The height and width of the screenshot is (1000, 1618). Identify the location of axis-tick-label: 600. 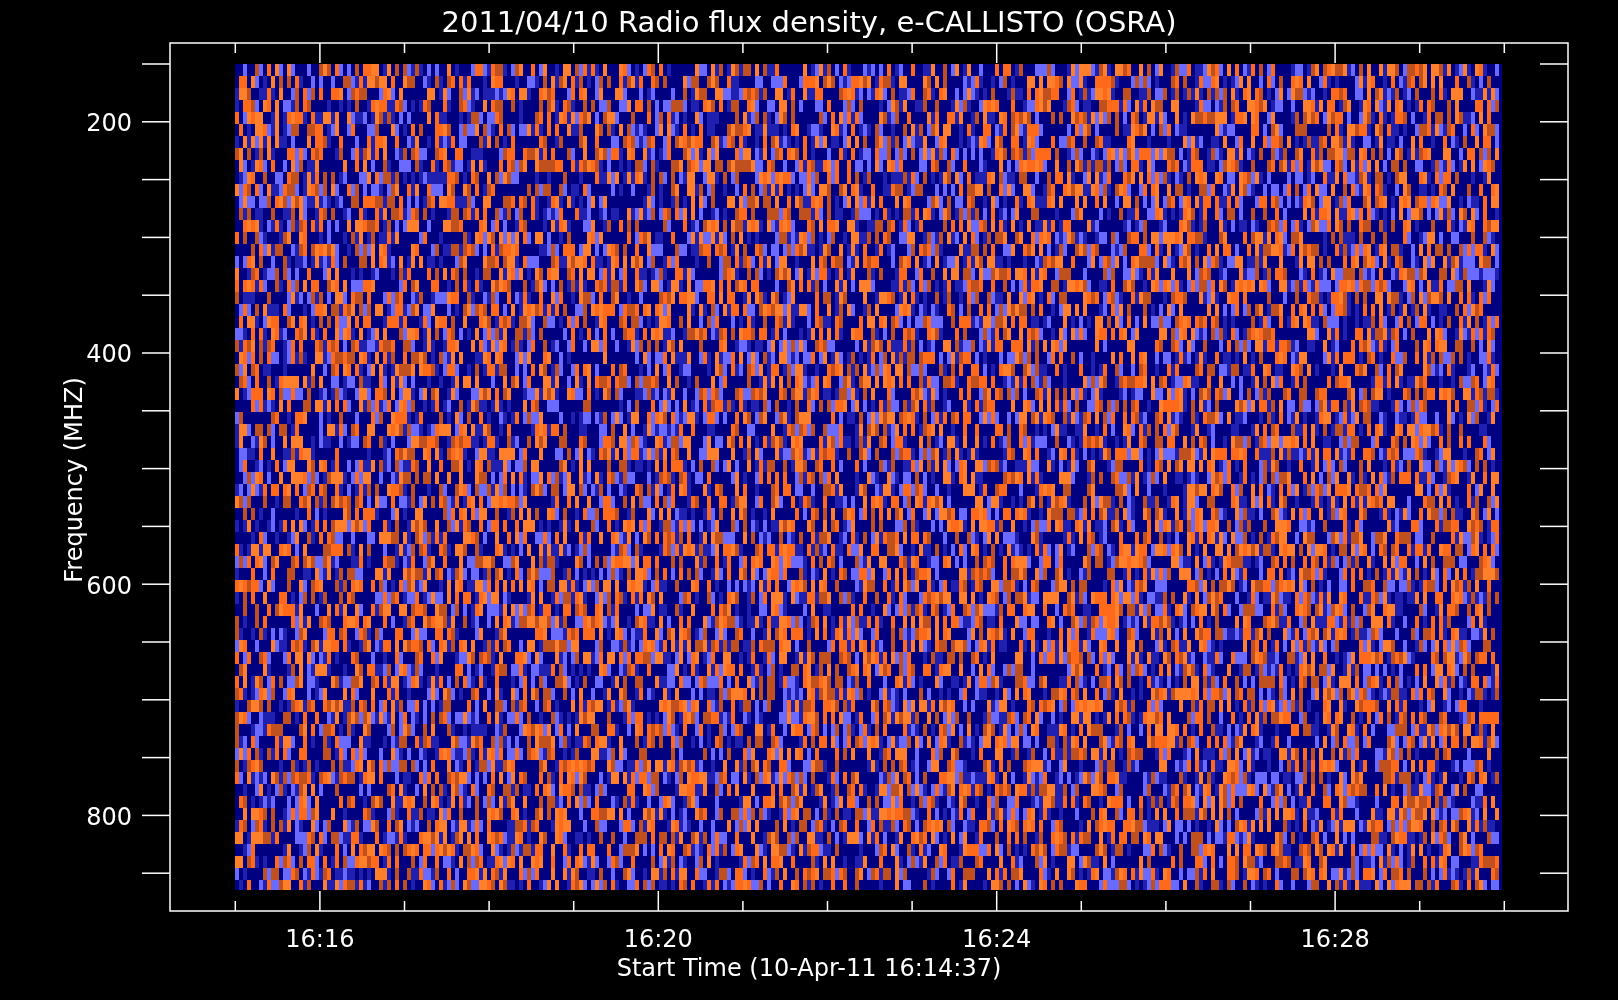
(109, 585).